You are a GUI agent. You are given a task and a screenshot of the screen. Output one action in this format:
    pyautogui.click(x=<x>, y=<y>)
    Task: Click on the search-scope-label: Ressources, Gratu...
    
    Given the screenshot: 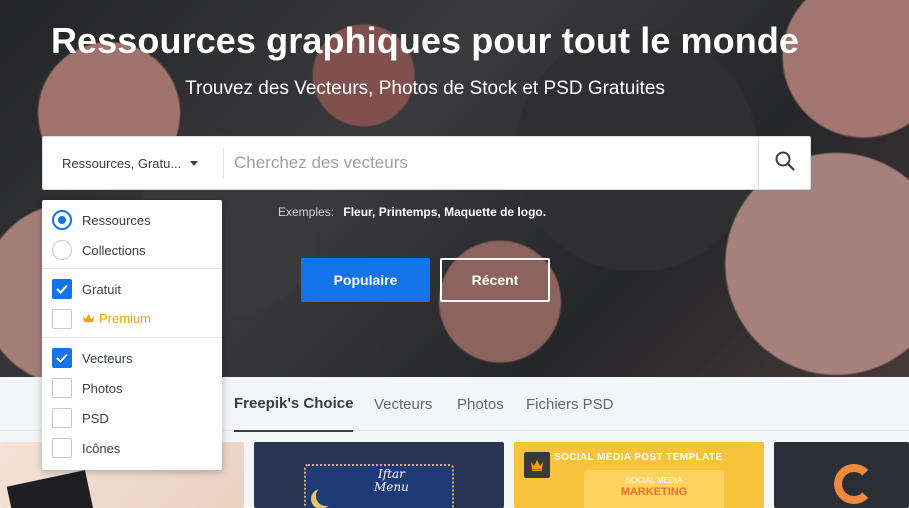 What is the action you would take?
    pyautogui.click(x=122, y=163)
    